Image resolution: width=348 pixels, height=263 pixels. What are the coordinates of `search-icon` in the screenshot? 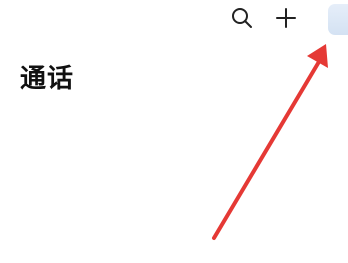 It's located at (242, 18).